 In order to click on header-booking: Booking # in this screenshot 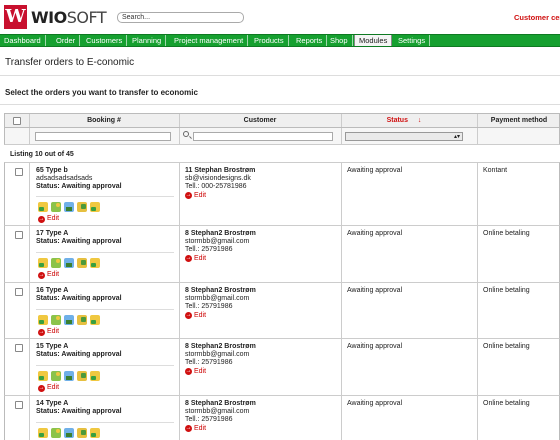, I will do `click(104, 120)`.